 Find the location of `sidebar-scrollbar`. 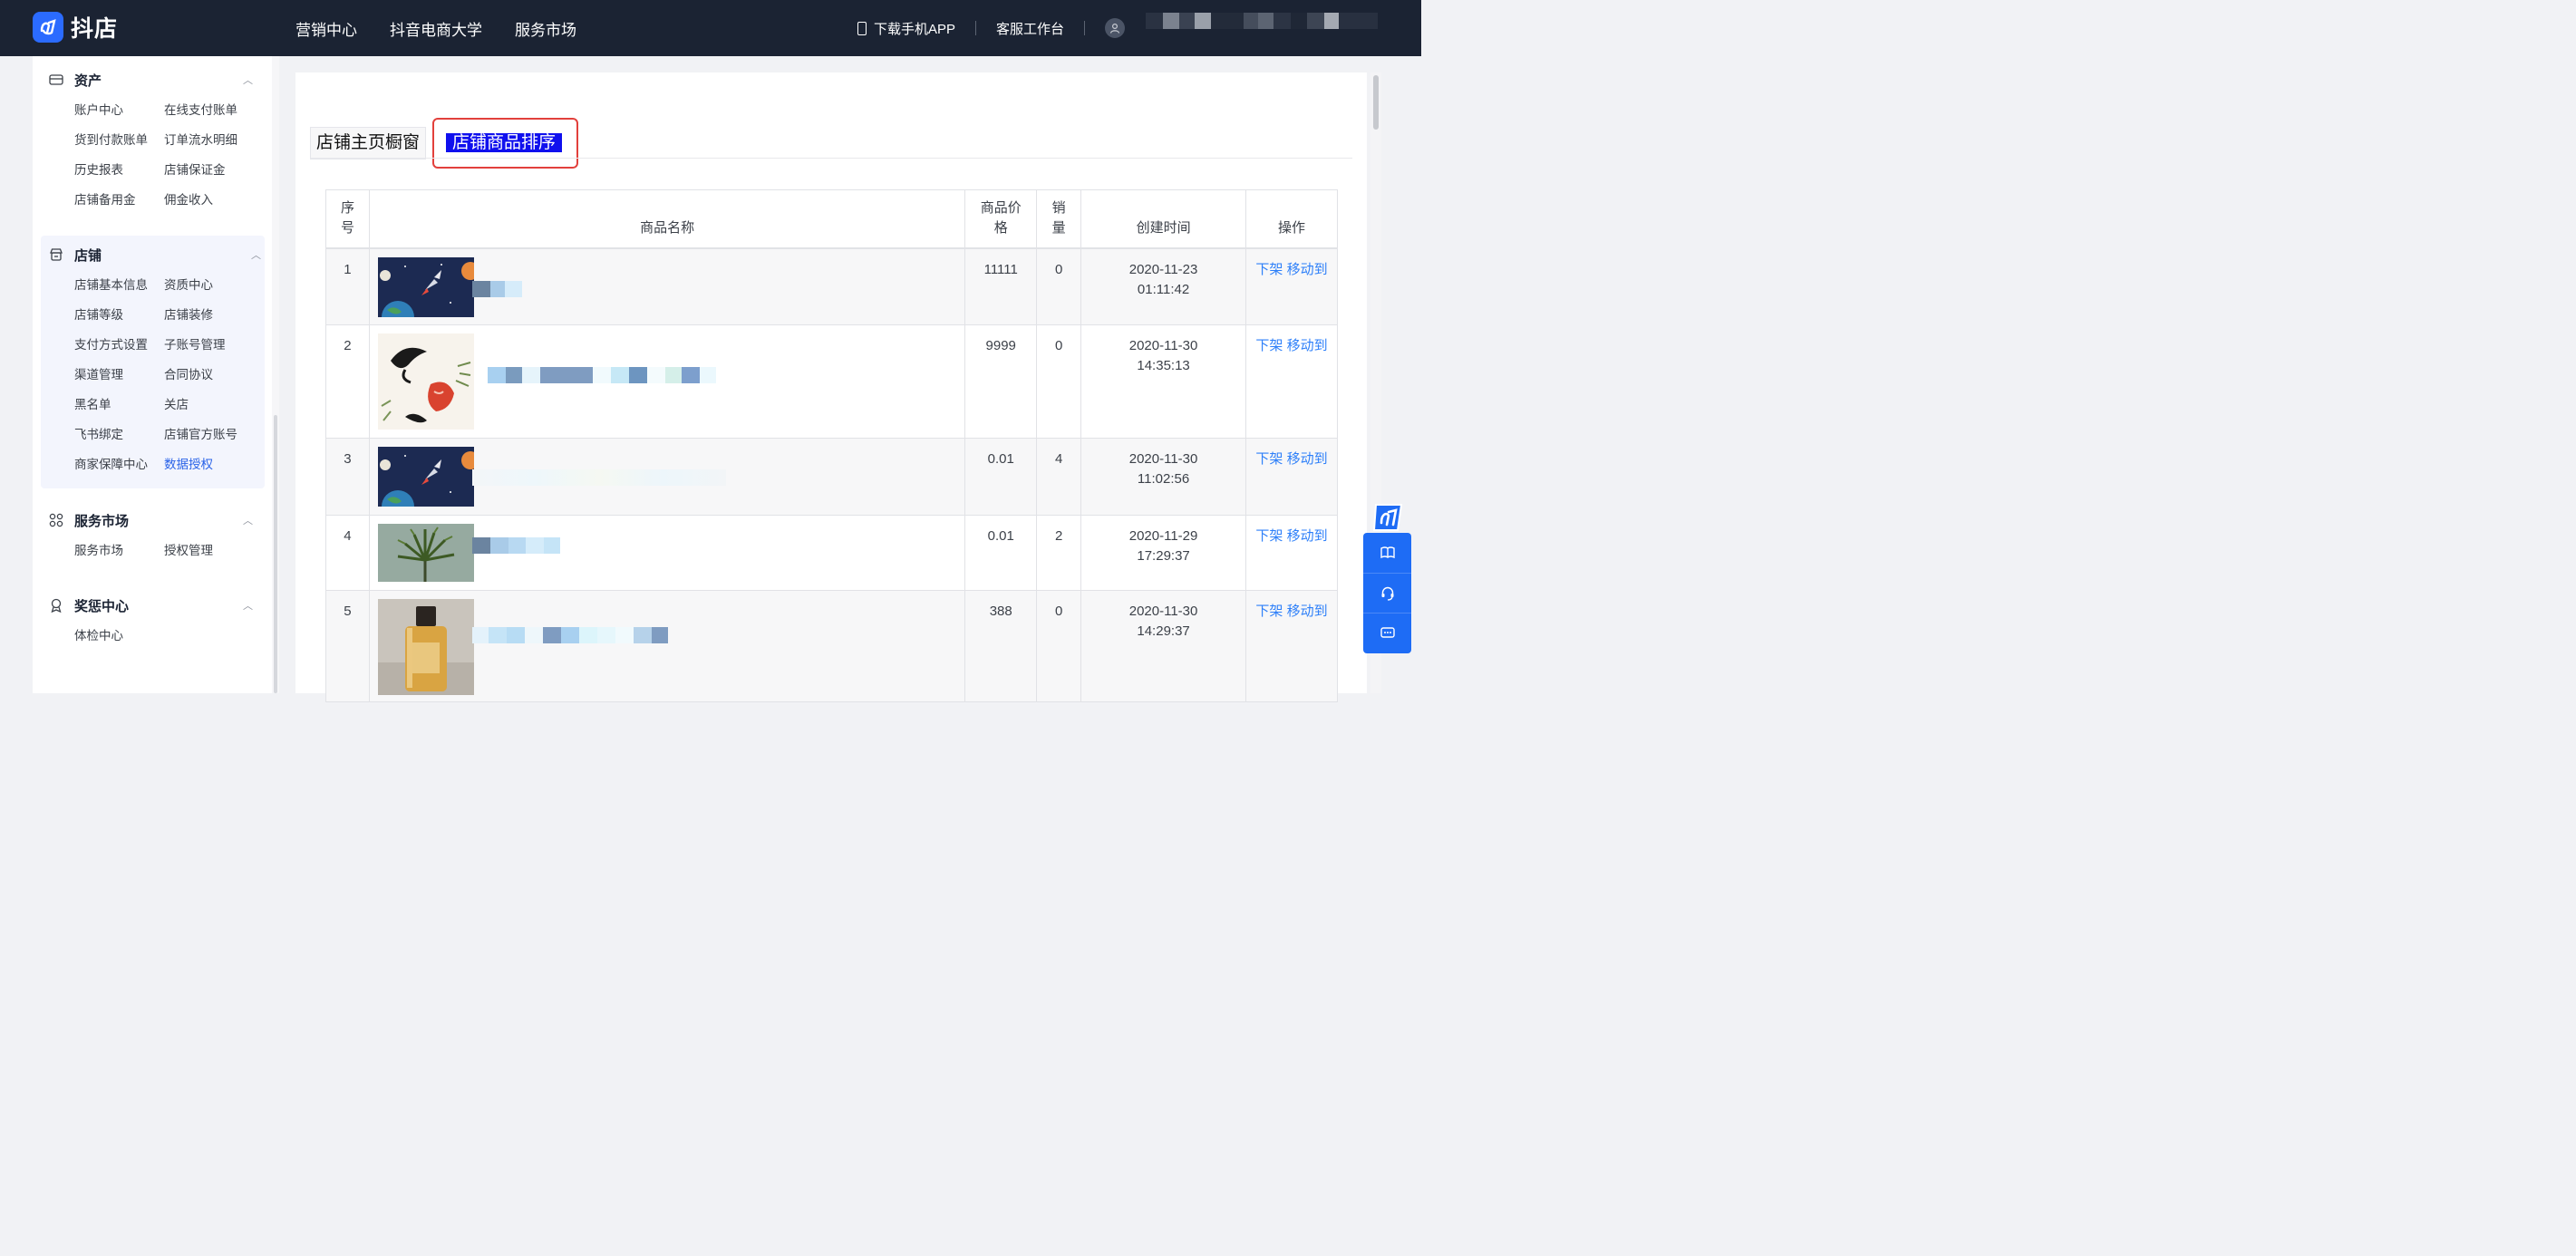

sidebar-scrollbar is located at coordinates (275, 375).